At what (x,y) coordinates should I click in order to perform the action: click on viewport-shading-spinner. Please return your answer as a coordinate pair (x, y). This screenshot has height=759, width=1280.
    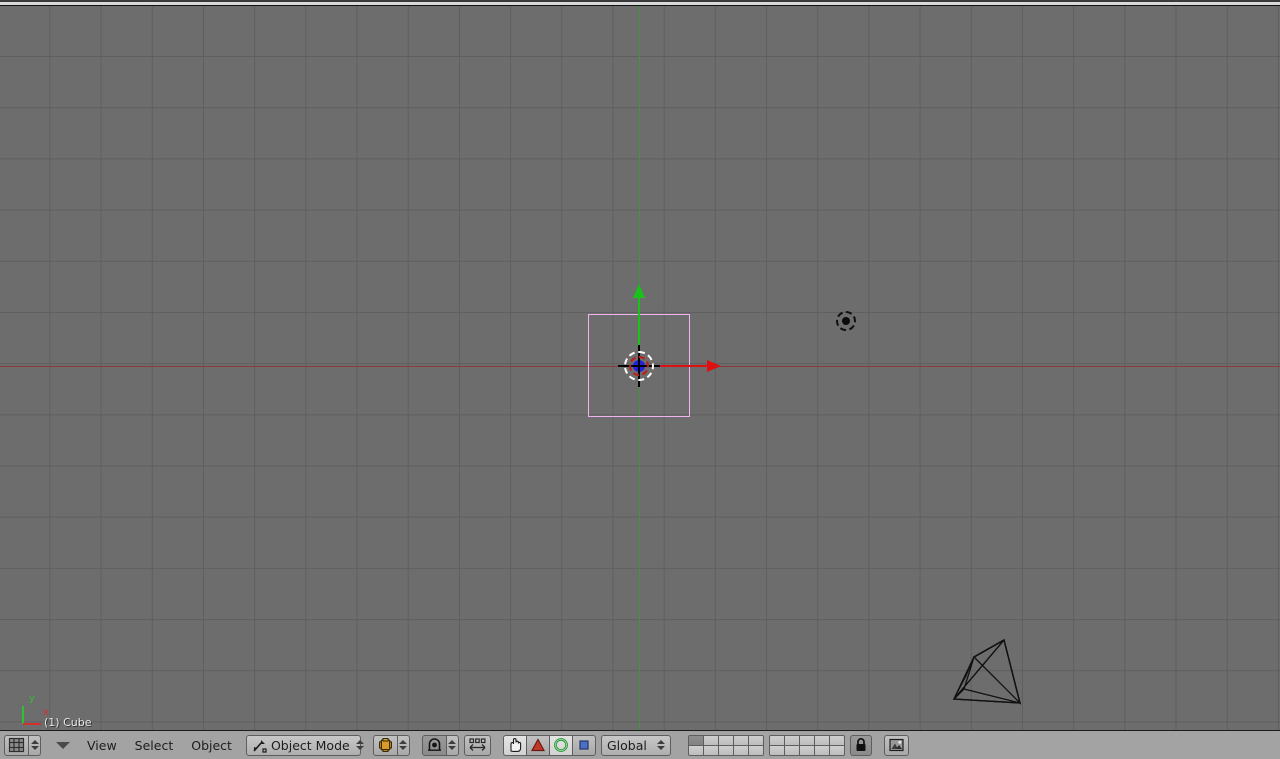
    Looking at the image, I should click on (403, 745).